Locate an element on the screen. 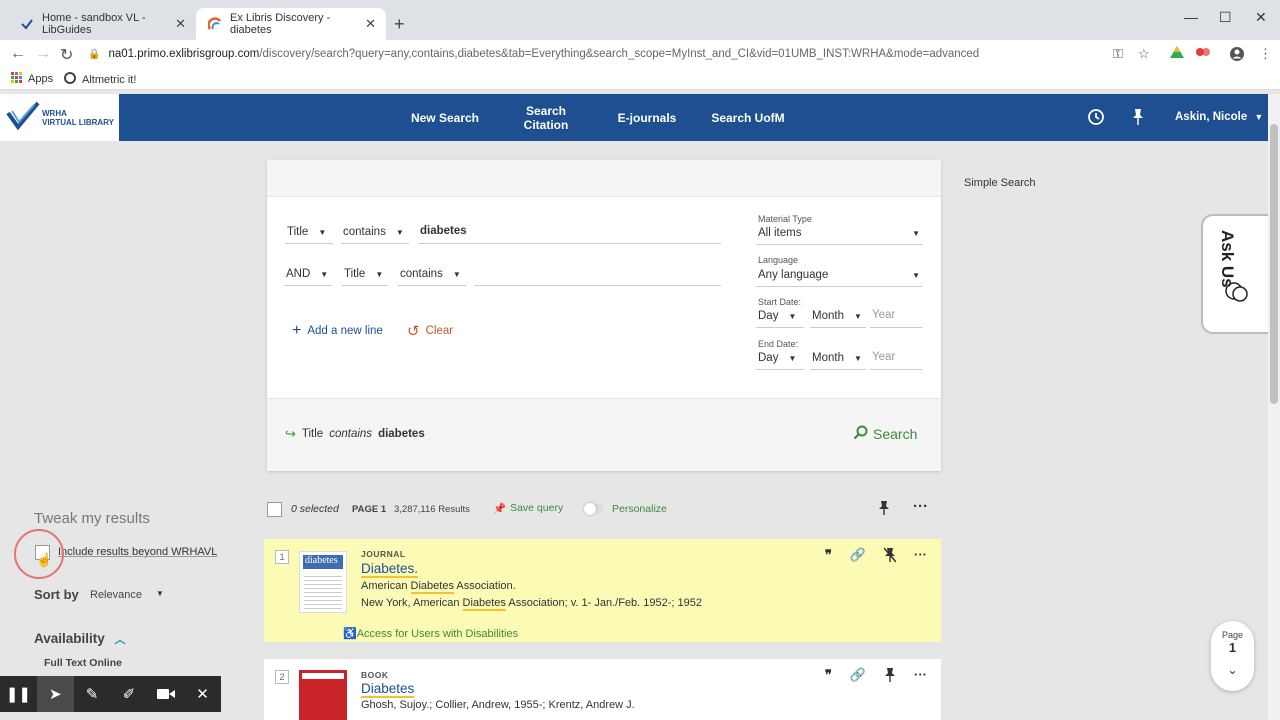  tab-ex-libris: Ex Libris Discovery - diabetes ✕ is located at coordinates (291, 24).